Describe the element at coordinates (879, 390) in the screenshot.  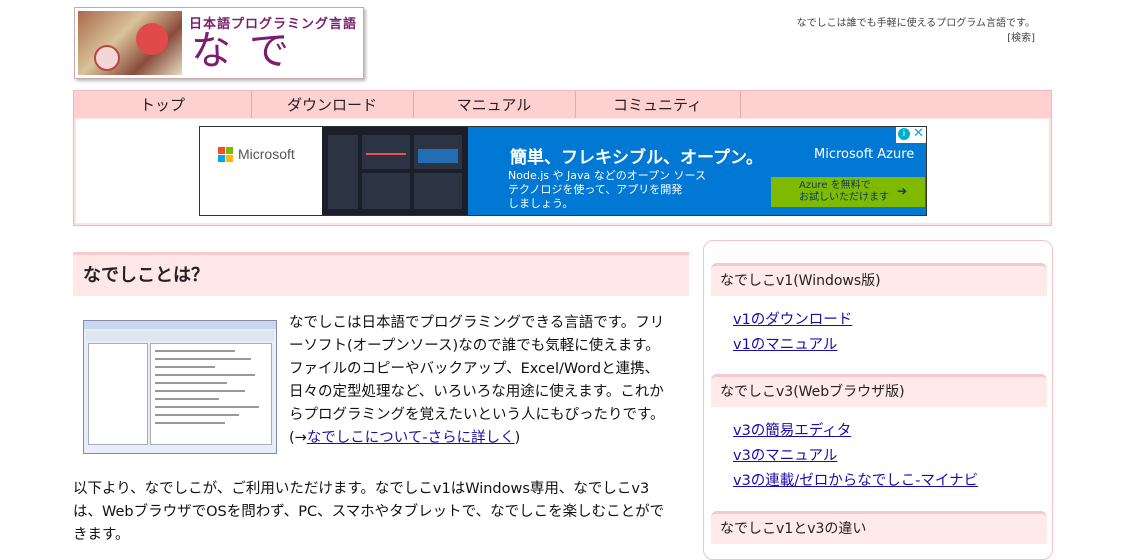
I see `sidebar-section-v3-title: なでしこv3(Webブラウザ版)` at that location.